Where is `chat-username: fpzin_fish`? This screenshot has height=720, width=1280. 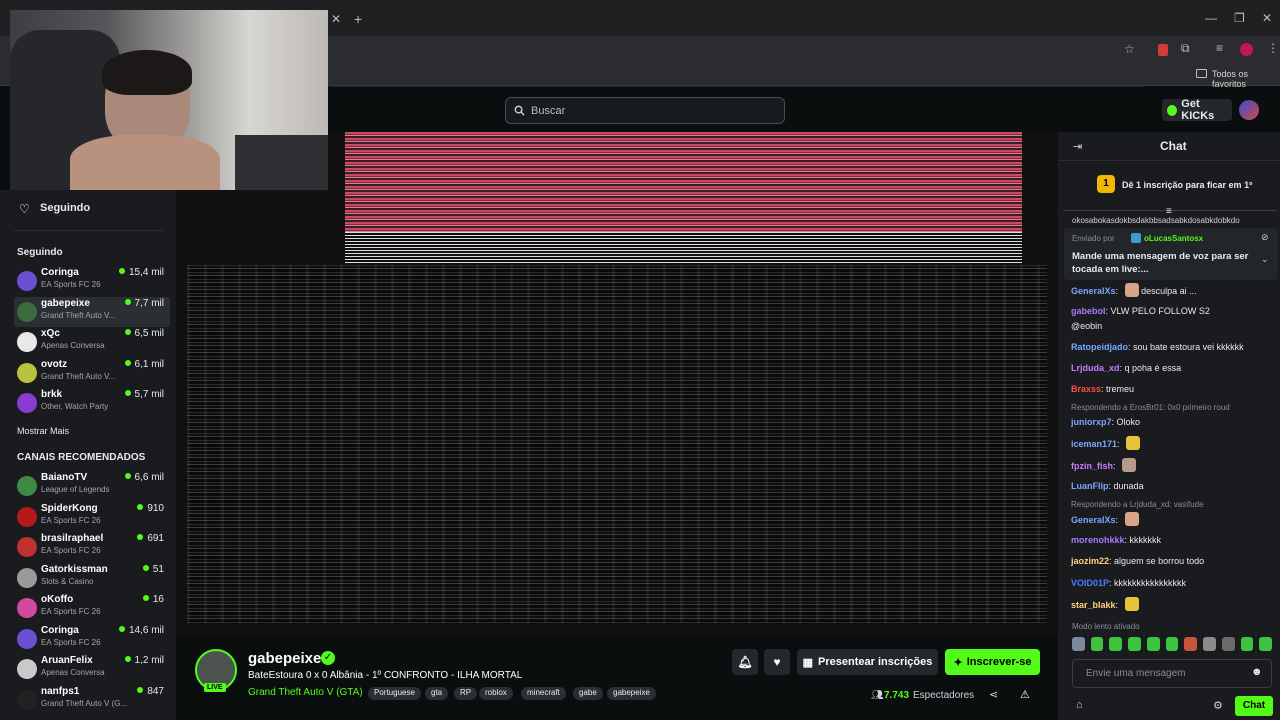
chat-username: fpzin_fish is located at coordinates (1092, 466).